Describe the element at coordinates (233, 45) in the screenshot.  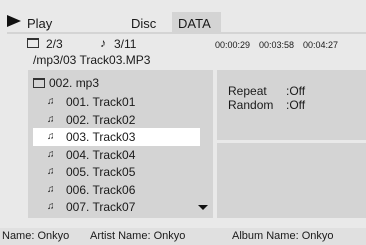
I see `elapsed-time: 00:00:29` at that location.